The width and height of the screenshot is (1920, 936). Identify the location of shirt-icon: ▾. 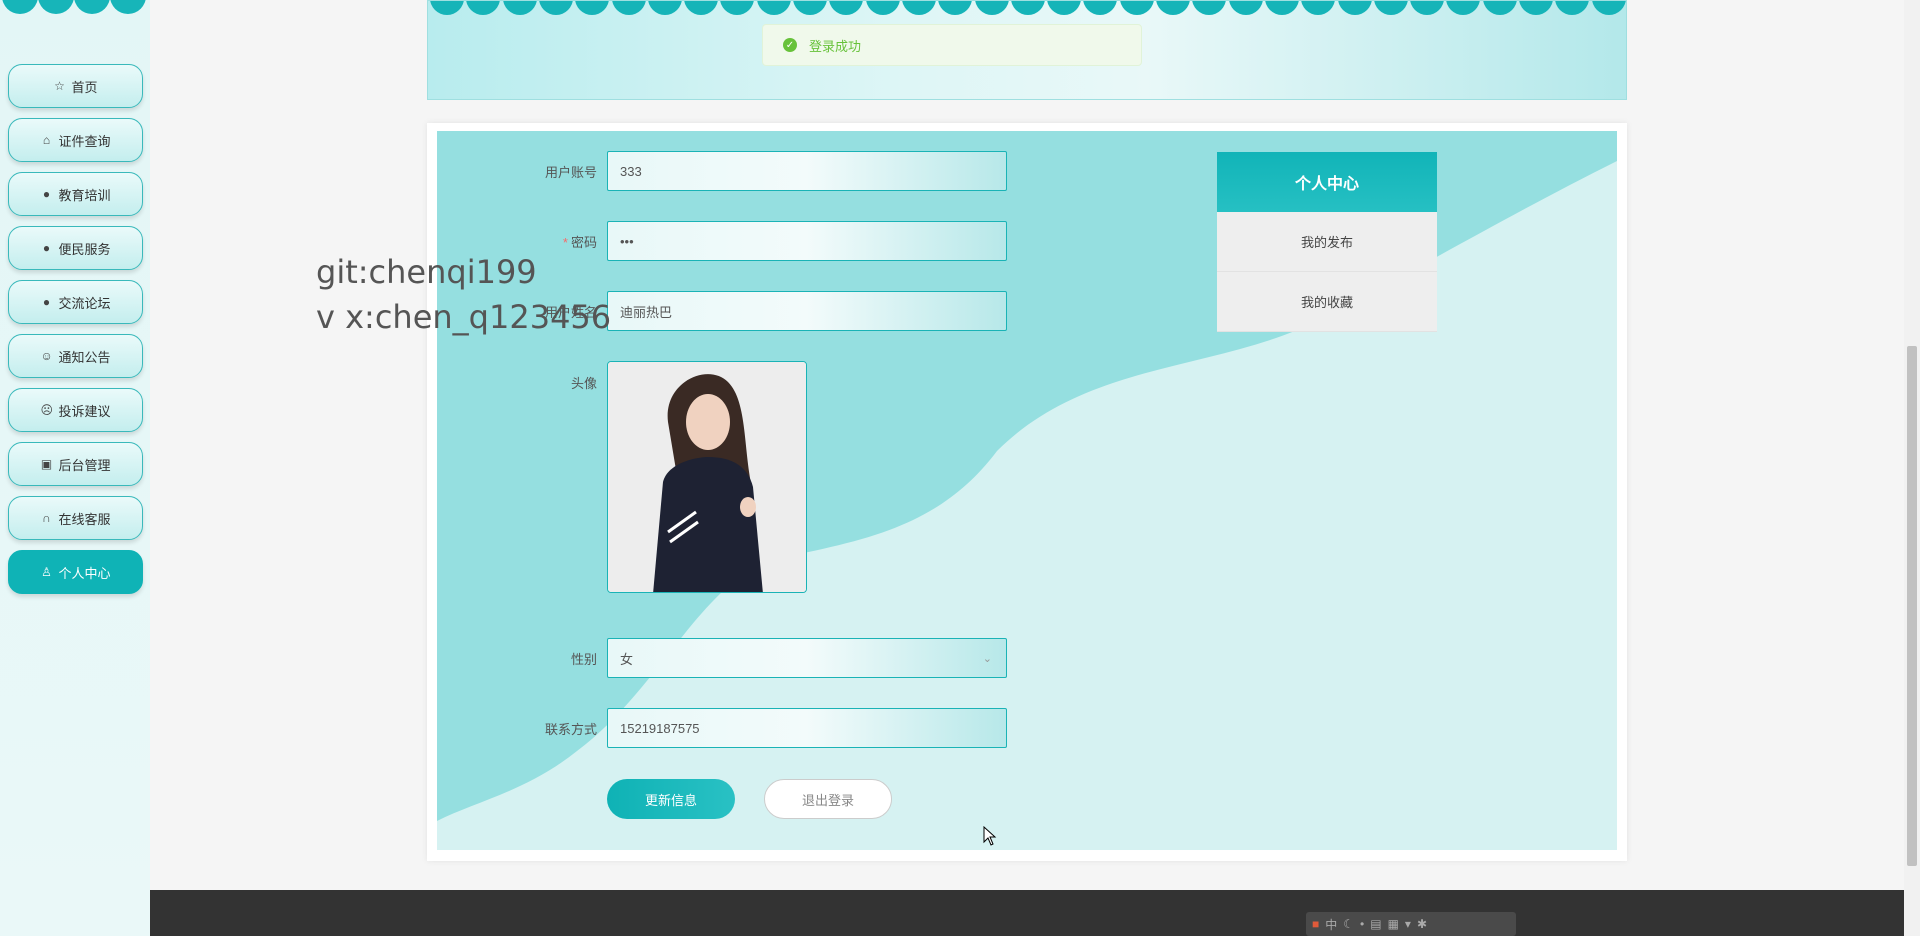
(1407, 924).